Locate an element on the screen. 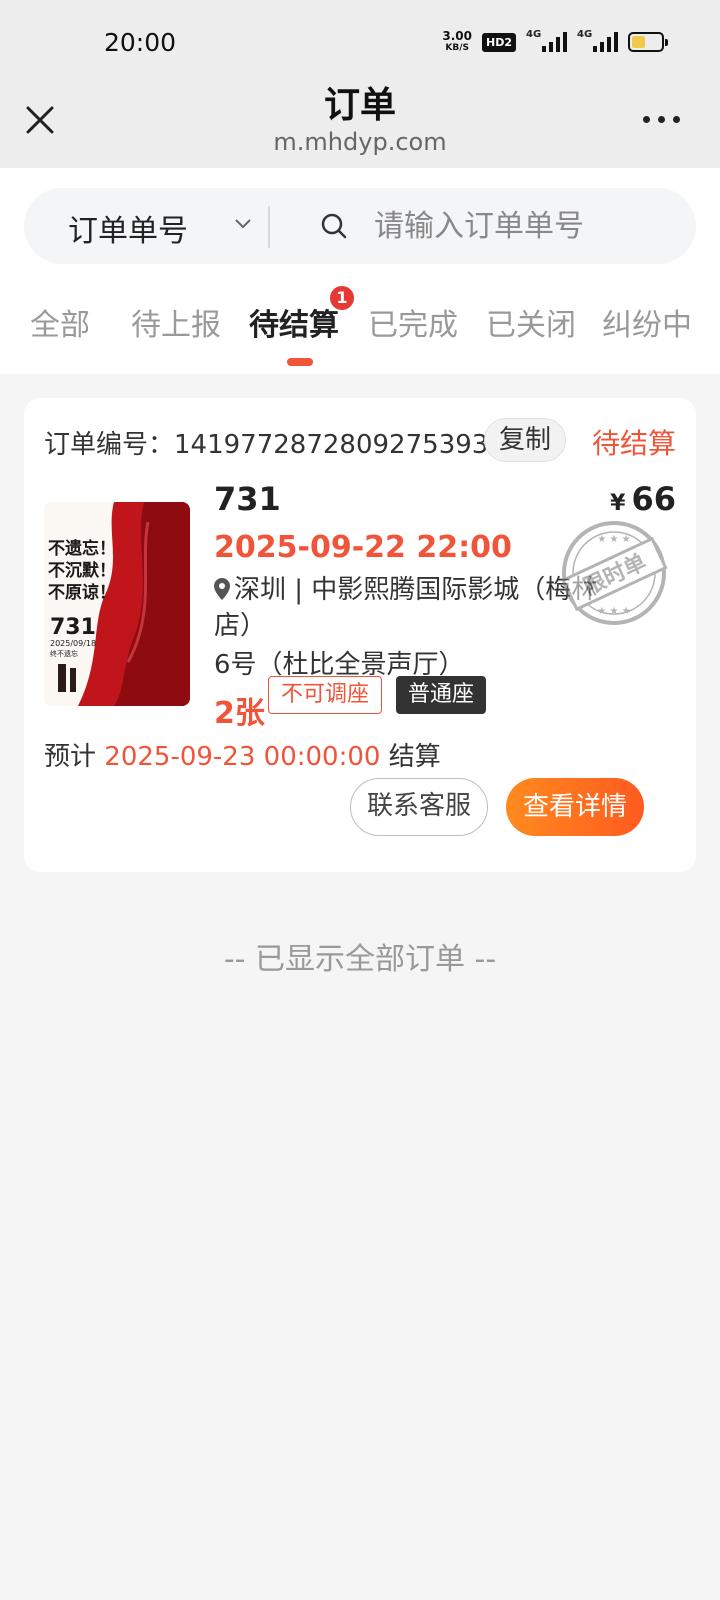 The height and width of the screenshot is (1600, 720). search-type-selector: 订单单号 is located at coordinates (128, 228).